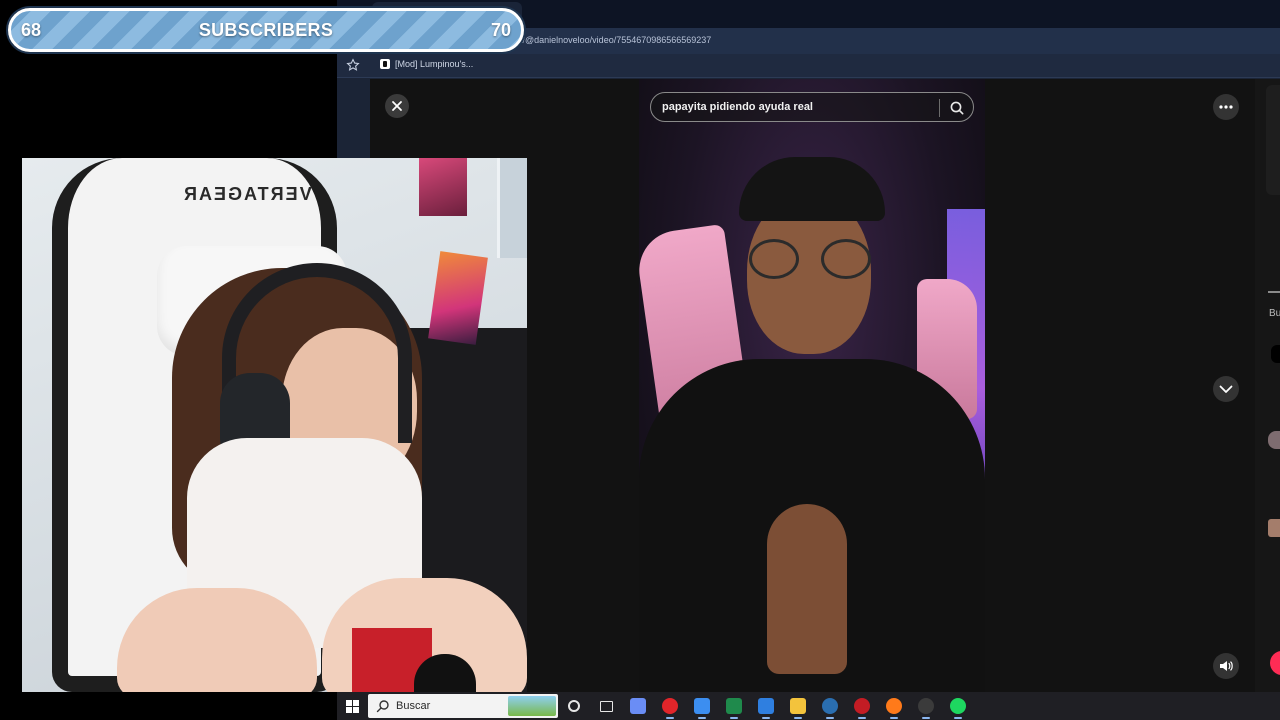 This screenshot has height=720, width=1280. I want to click on steam-icon, so click(830, 706).